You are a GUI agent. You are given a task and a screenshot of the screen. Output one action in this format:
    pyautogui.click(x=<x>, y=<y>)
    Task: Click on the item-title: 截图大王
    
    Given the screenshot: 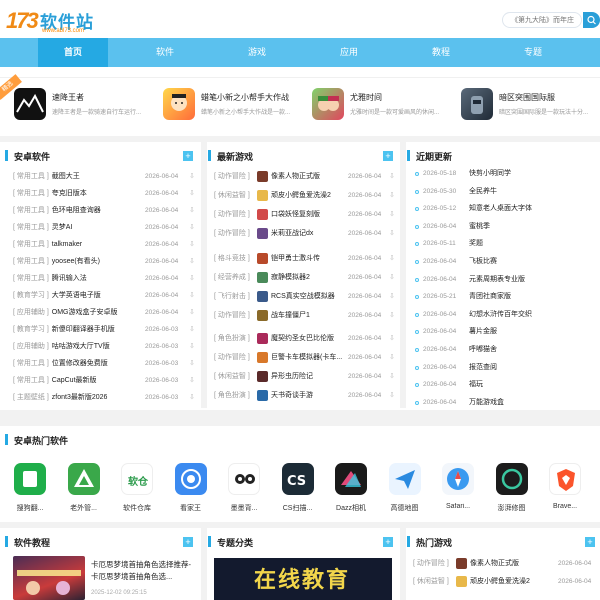 What is the action you would take?
    pyautogui.click(x=66, y=176)
    